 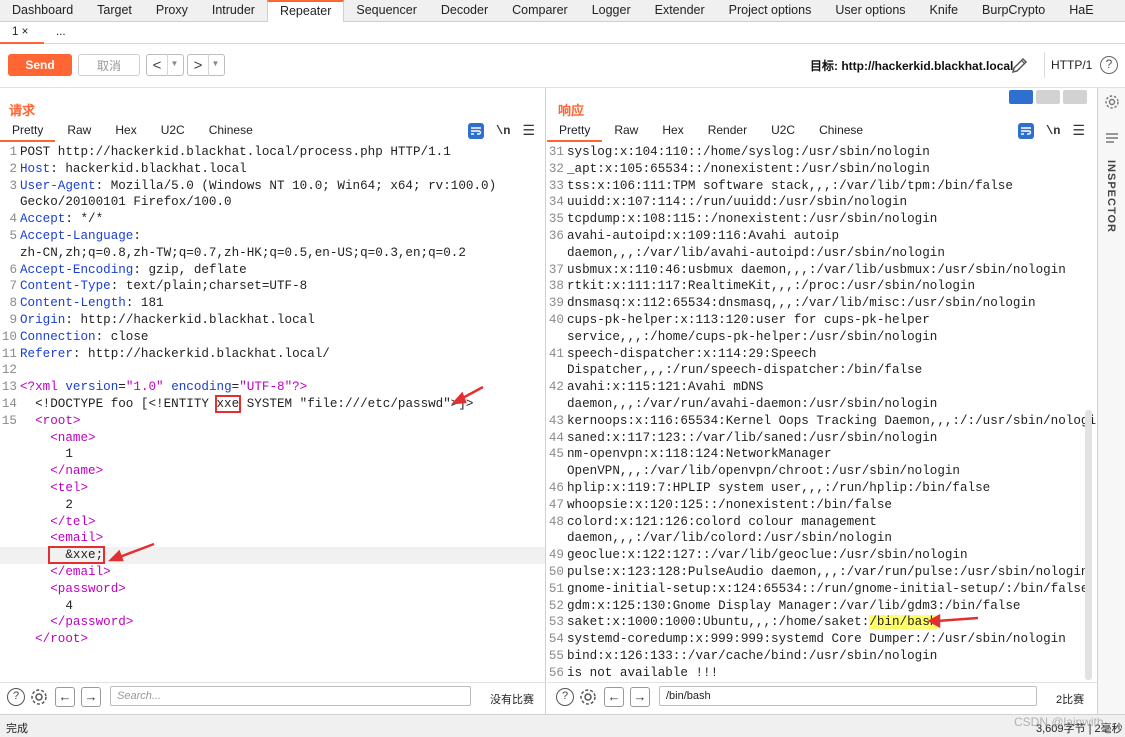 What do you see at coordinates (40, 65) in the screenshot?
I see `send-button: Send` at bounding box center [40, 65].